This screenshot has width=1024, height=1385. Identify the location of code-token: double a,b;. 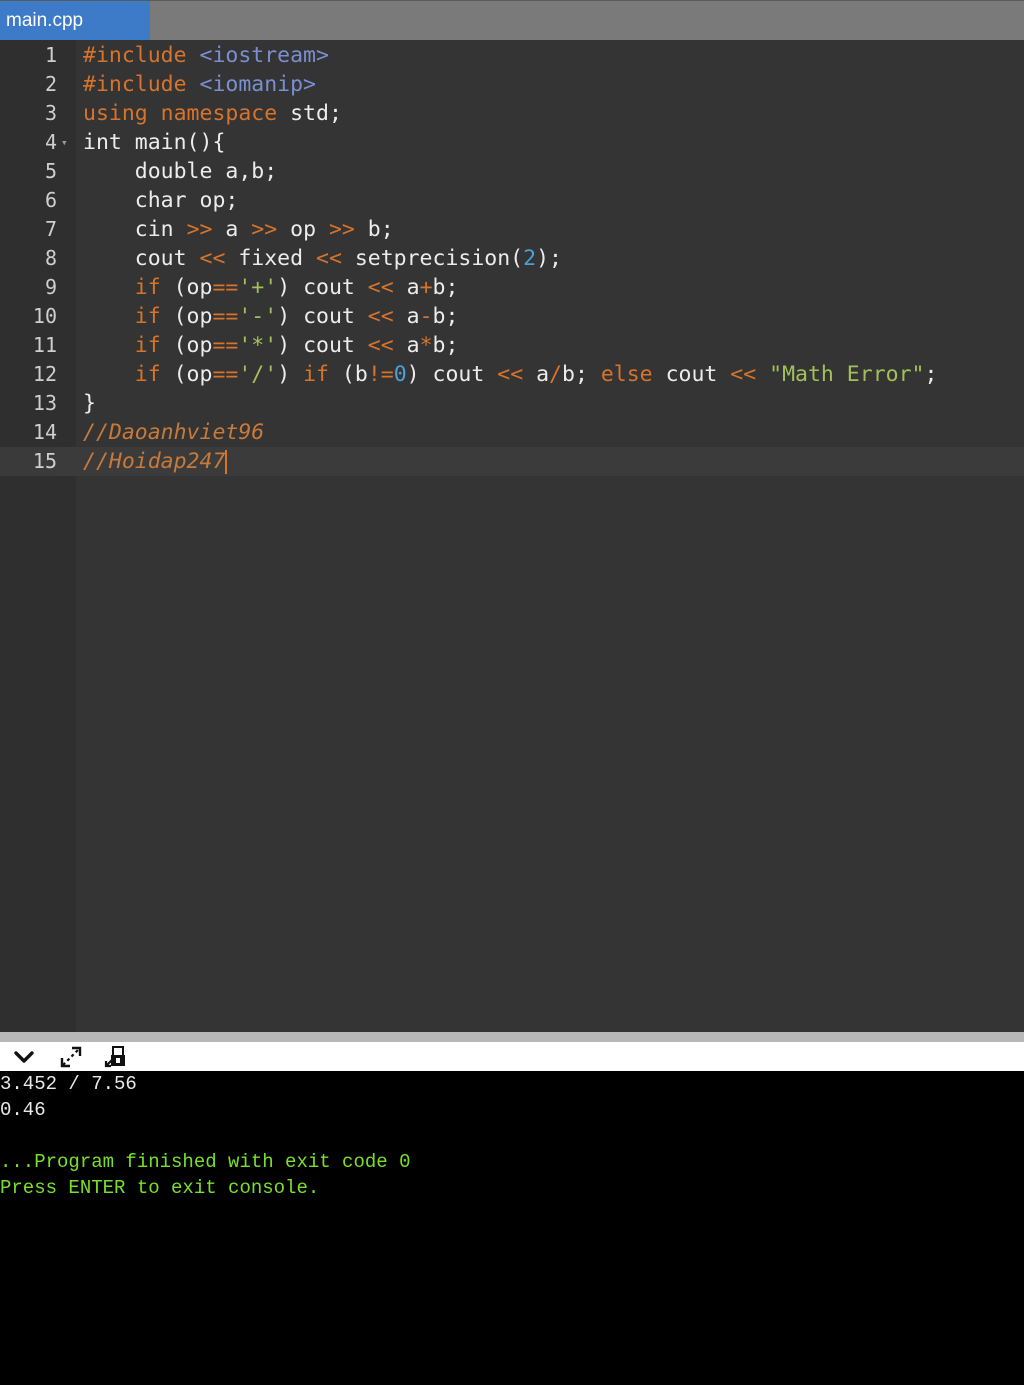
(180, 171).